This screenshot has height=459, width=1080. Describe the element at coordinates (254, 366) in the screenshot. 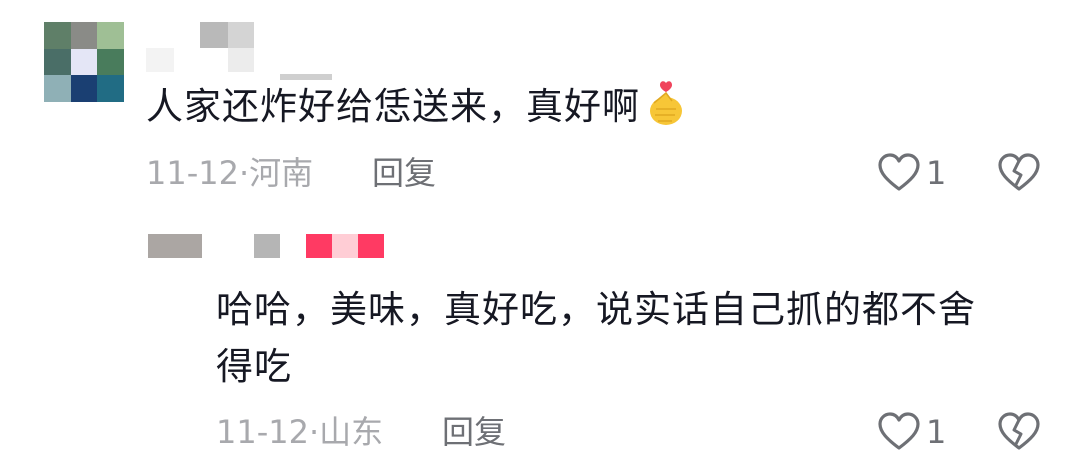

I see `reply-body-line2: 得吃` at that location.